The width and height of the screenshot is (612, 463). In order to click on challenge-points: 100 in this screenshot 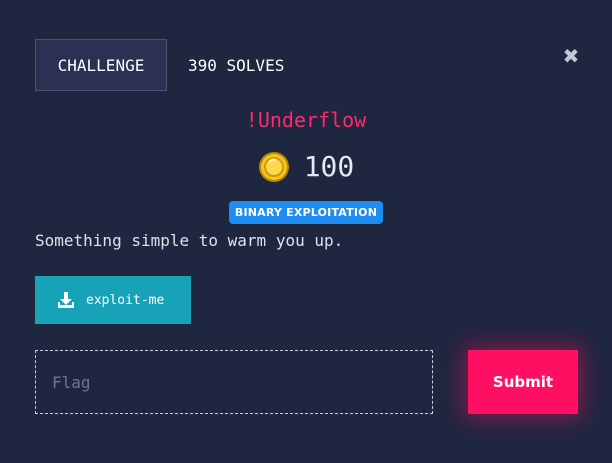, I will do `click(306, 166)`.